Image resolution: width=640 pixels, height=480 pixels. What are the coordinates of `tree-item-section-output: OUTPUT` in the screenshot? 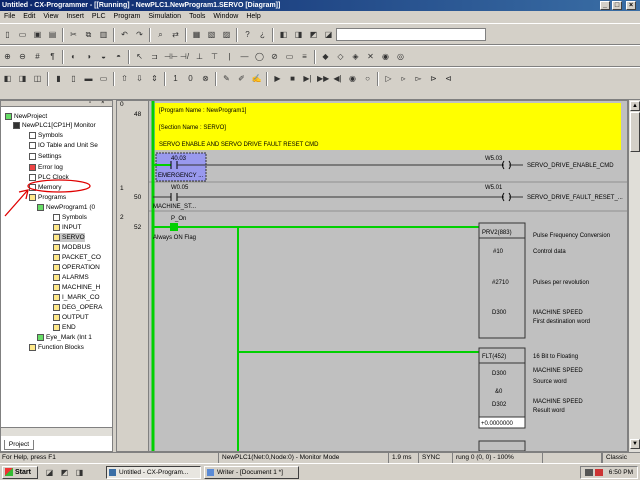 It's located at (71, 317).